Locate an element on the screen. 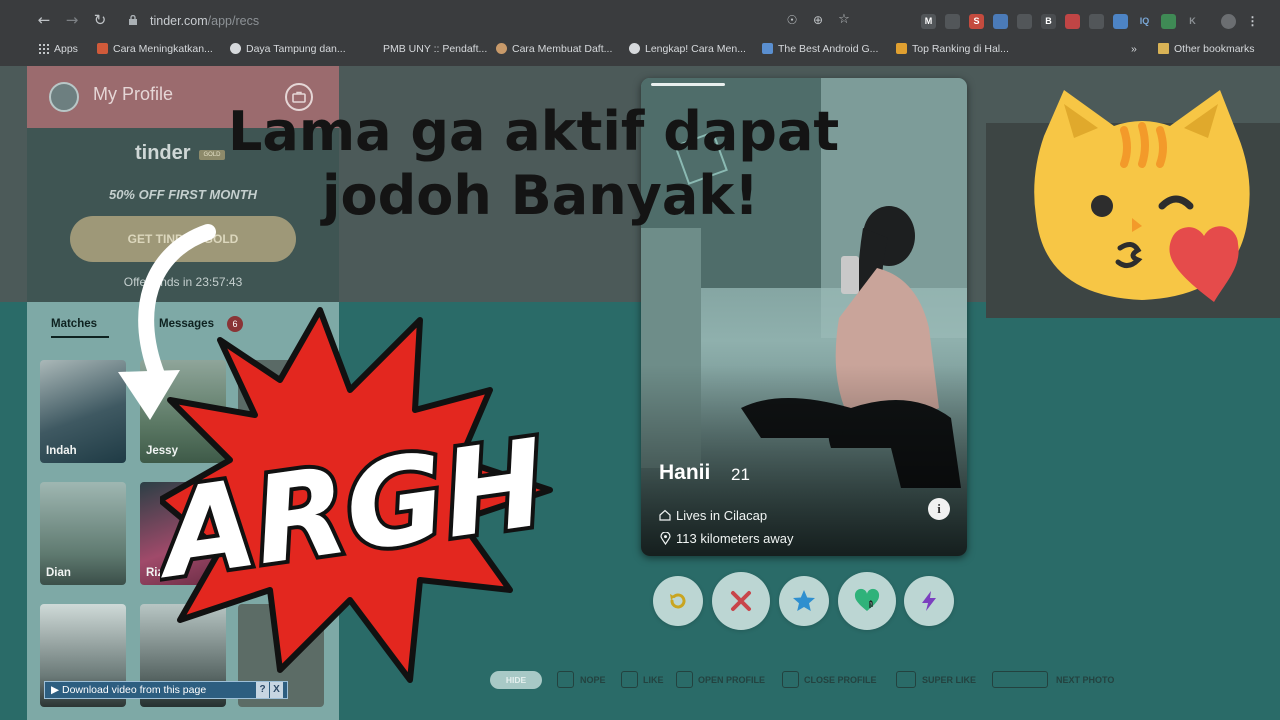 The height and width of the screenshot is (720, 1280). close-icon is located at coordinates (741, 601).